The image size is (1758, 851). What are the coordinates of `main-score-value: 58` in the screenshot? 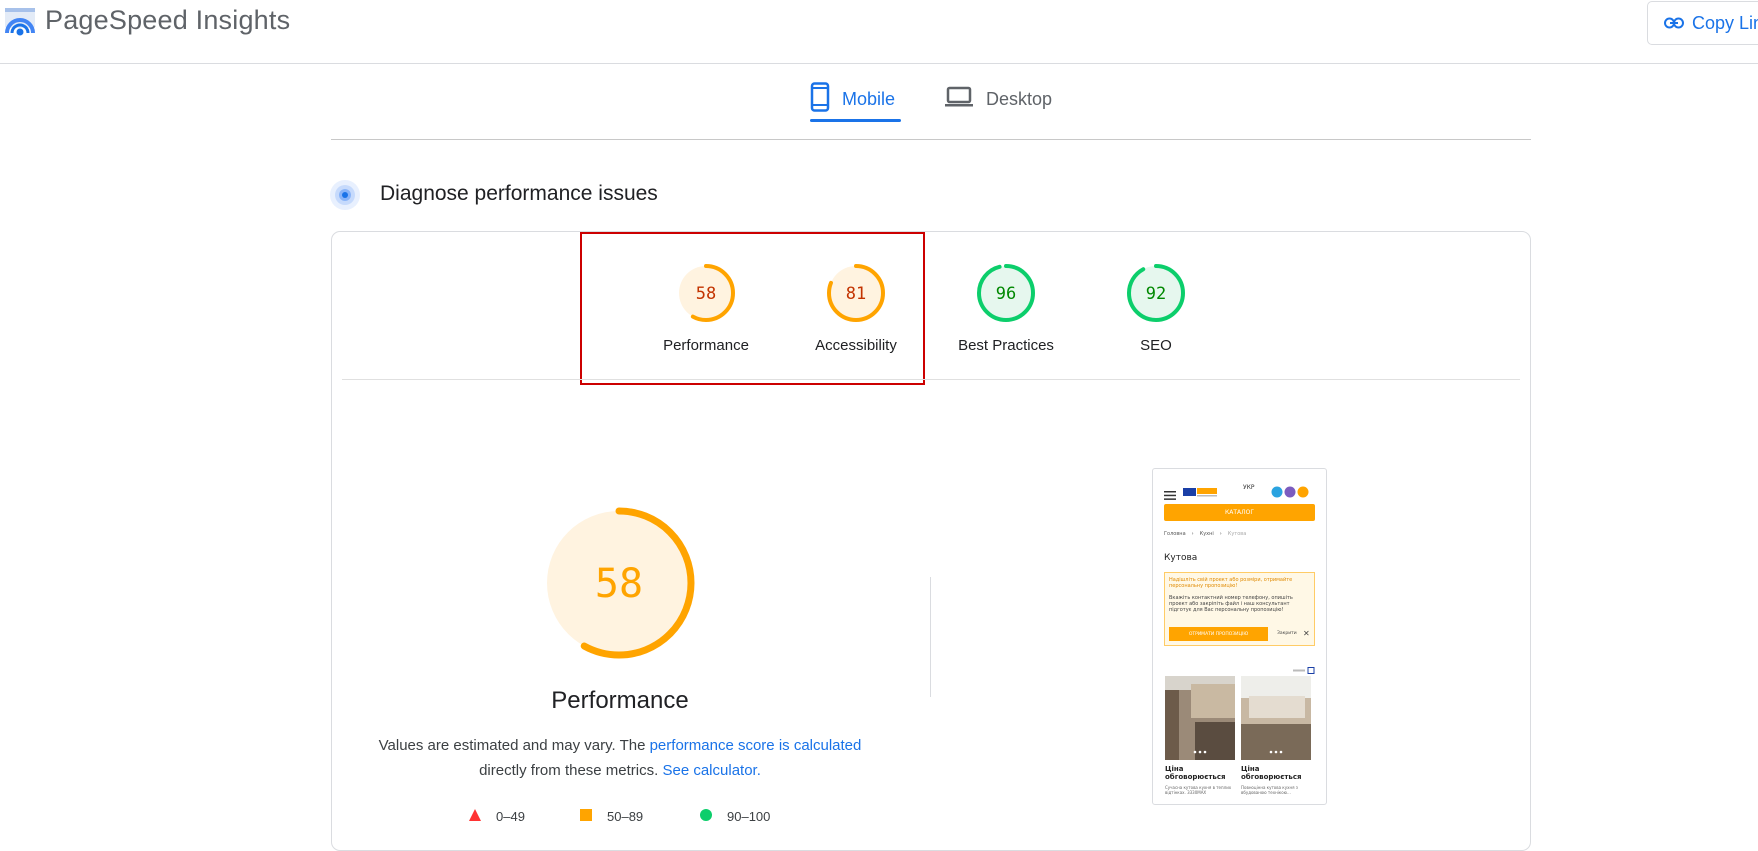 It's located at (619, 584).